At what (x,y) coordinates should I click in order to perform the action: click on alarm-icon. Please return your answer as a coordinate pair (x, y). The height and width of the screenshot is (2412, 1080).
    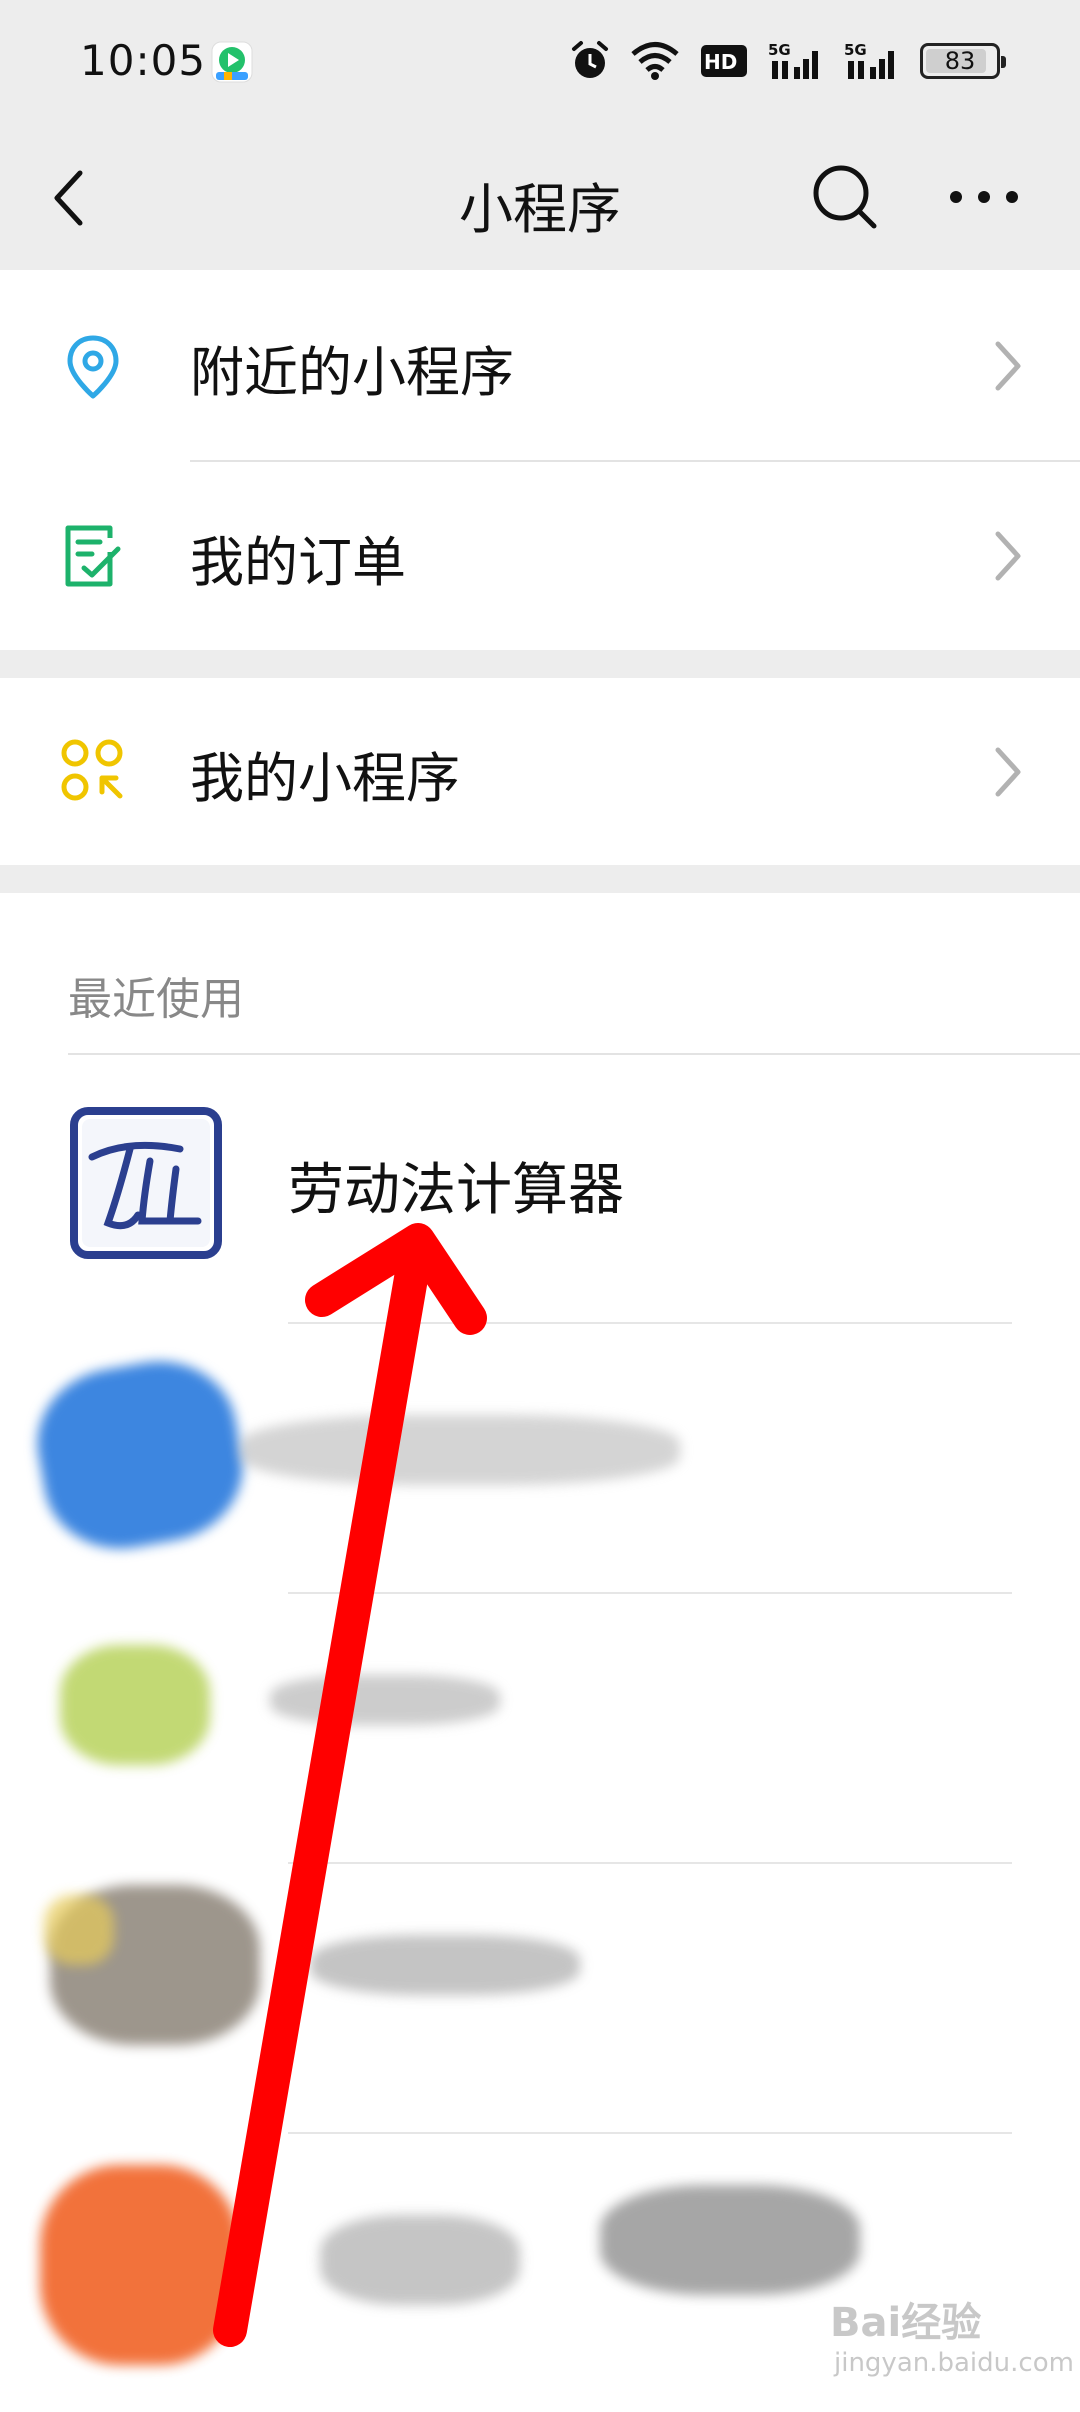
    Looking at the image, I should click on (590, 59).